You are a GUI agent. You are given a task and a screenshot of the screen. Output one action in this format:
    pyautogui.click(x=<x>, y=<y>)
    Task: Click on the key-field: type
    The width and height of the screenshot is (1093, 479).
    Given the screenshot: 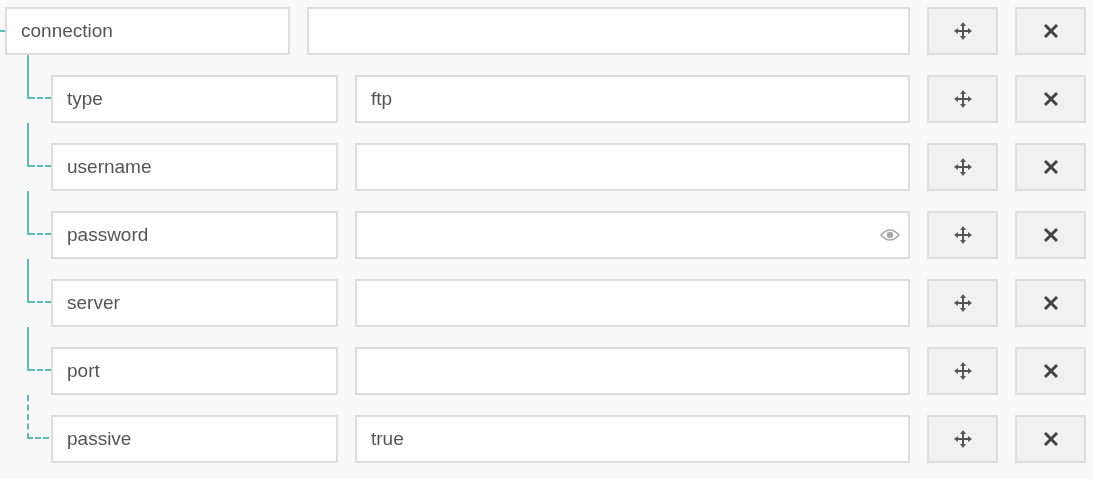 What is the action you would take?
    pyautogui.click(x=194, y=99)
    